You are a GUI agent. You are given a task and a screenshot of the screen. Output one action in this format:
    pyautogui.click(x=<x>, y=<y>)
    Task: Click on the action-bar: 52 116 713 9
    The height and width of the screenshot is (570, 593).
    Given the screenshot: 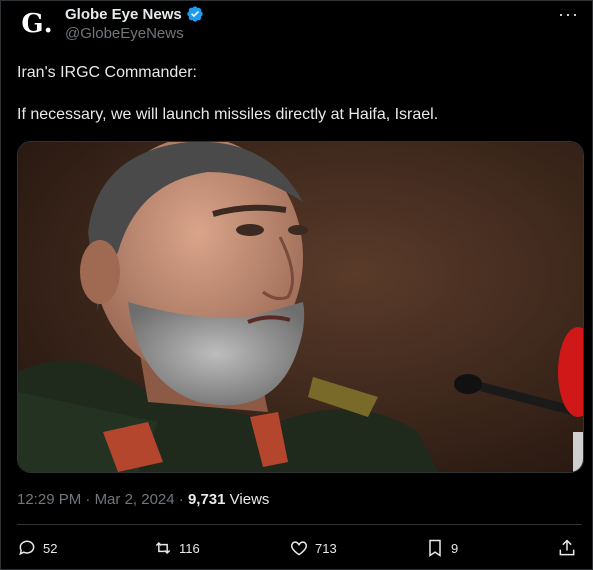 What is the action you would take?
    pyautogui.click(x=299, y=550)
    